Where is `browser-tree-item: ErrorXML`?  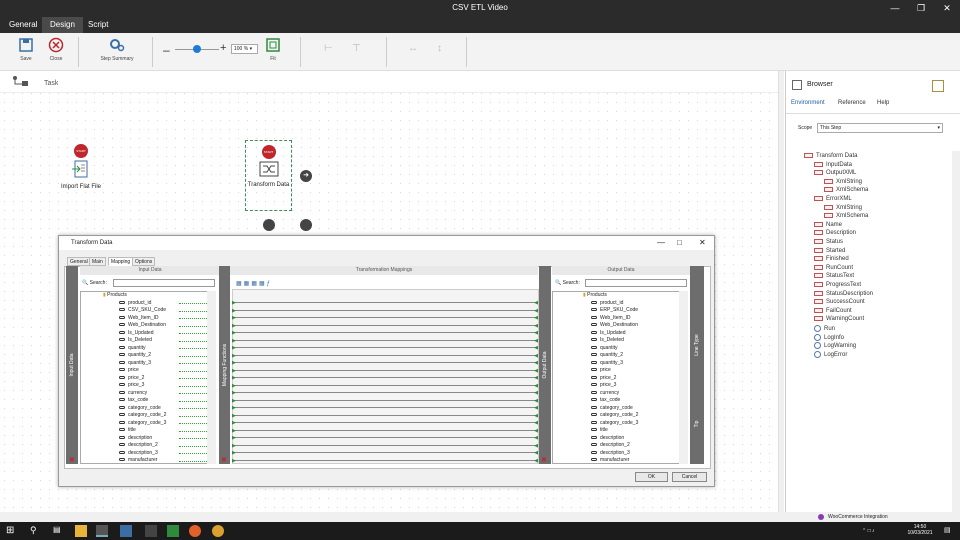
browser-tree-item: ErrorXML is located at coordinates (833, 199).